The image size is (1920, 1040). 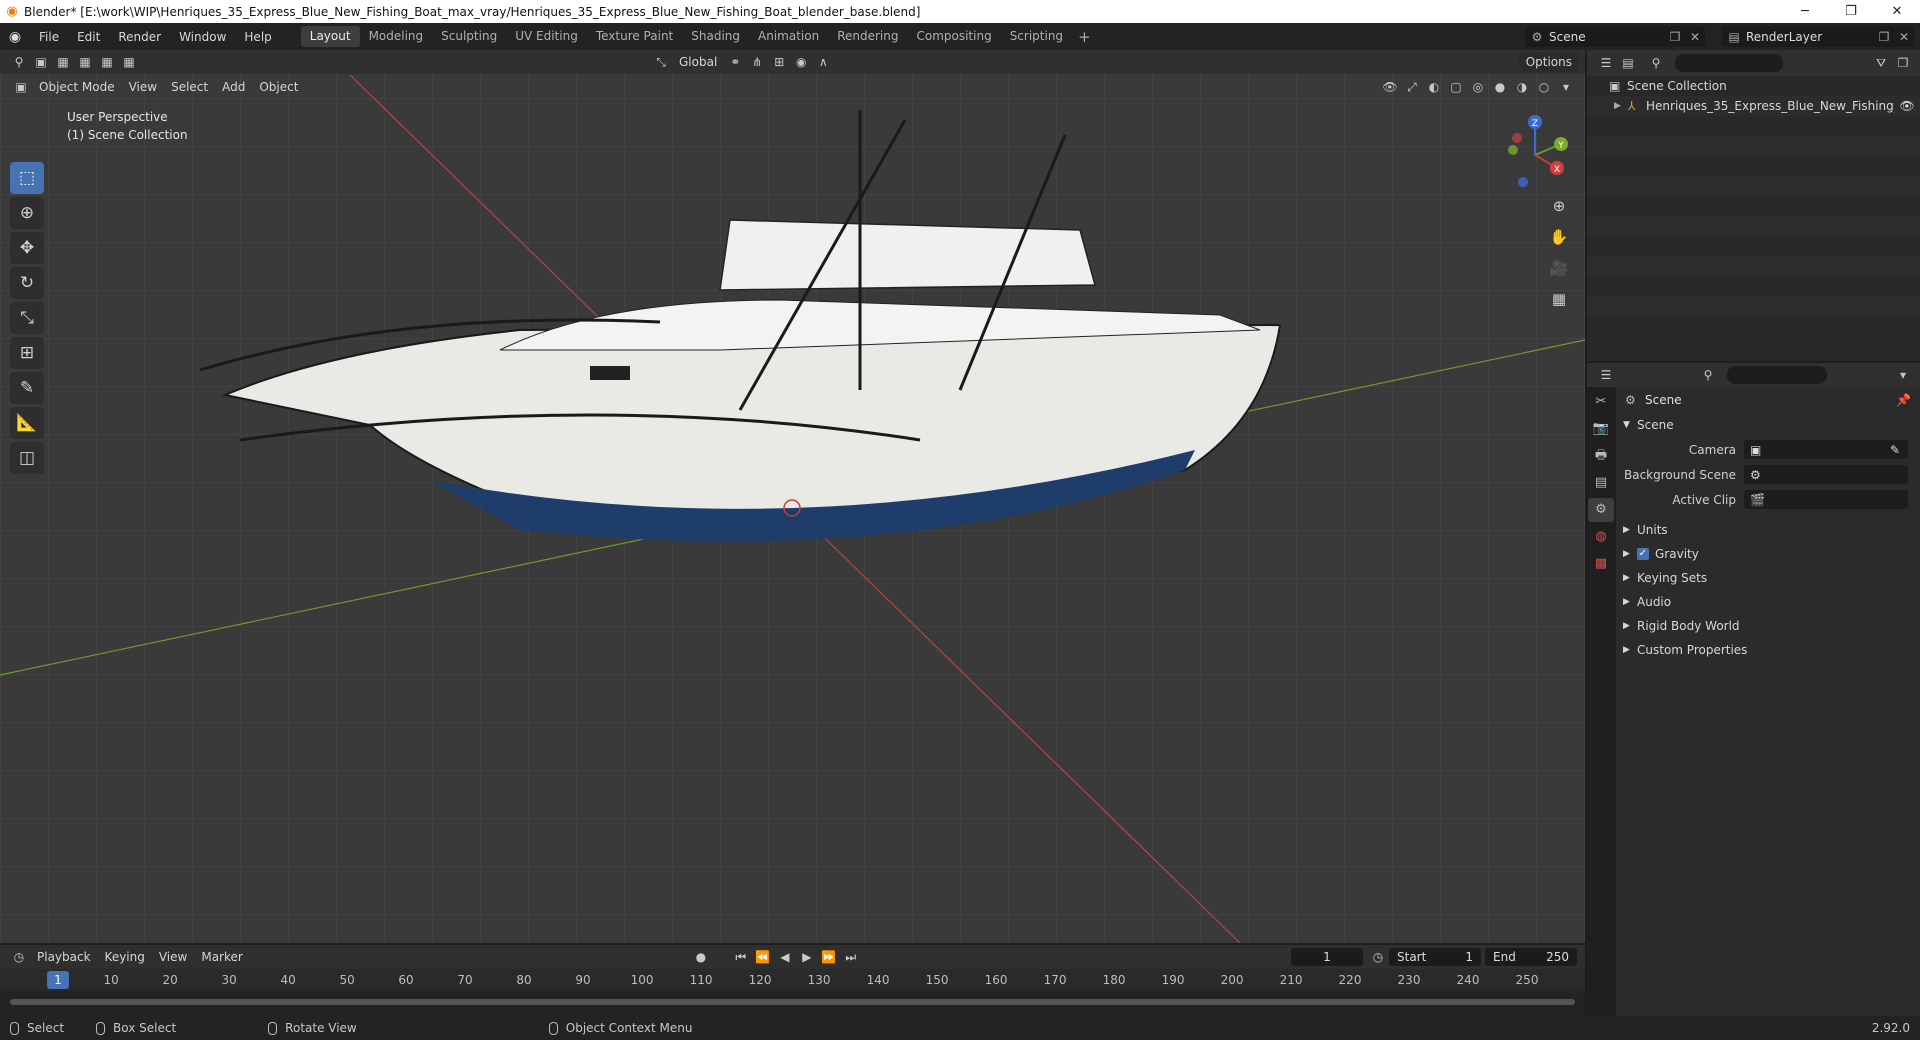 What do you see at coordinates (1378, 957) in the screenshot?
I see `clock-icon: ◷` at bounding box center [1378, 957].